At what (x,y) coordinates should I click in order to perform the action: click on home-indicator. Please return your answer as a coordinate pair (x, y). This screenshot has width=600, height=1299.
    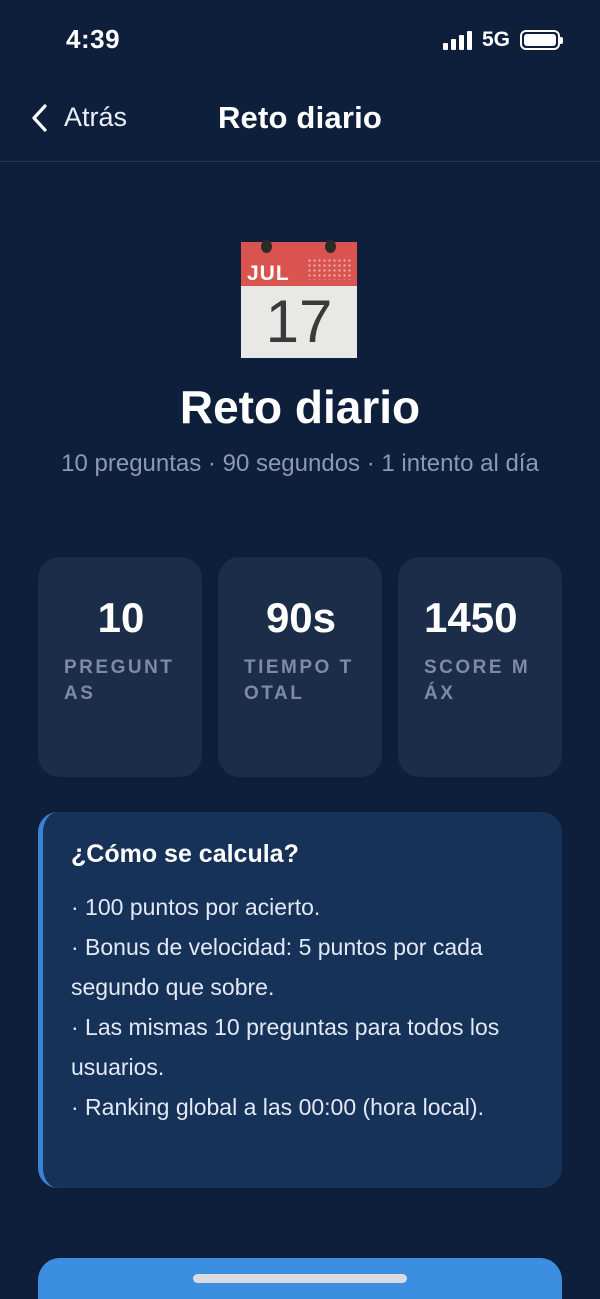
    Looking at the image, I should click on (300, 1278).